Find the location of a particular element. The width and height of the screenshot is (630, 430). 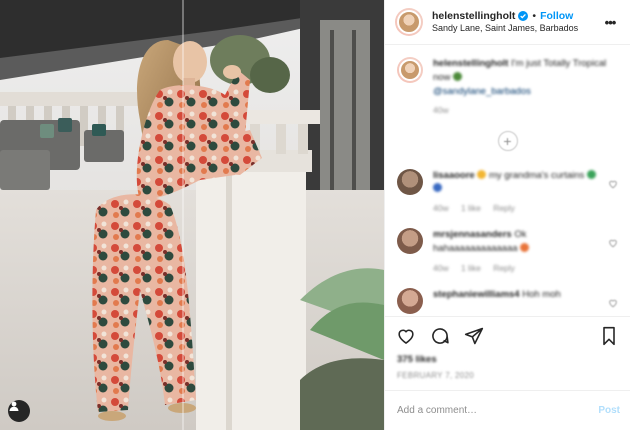

post-location: Sandy Lane, Saint James, Barbados is located at coordinates (516, 28).